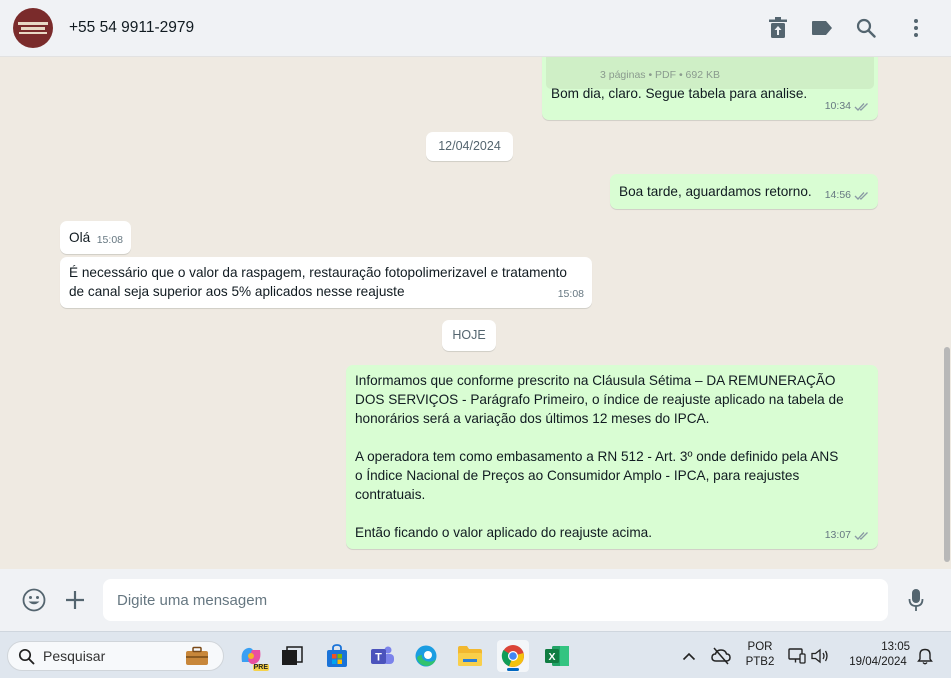 The height and width of the screenshot is (678, 951). I want to click on notifications-button, so click(925, 656).